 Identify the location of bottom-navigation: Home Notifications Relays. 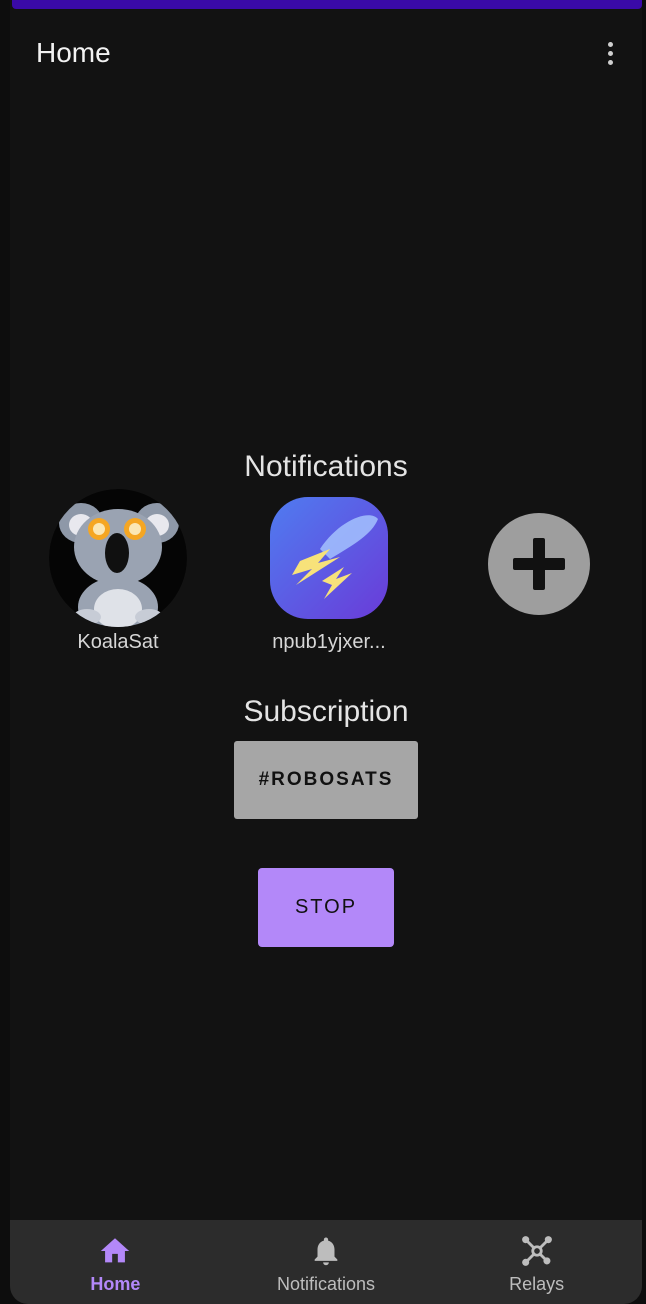
(326, 1262).